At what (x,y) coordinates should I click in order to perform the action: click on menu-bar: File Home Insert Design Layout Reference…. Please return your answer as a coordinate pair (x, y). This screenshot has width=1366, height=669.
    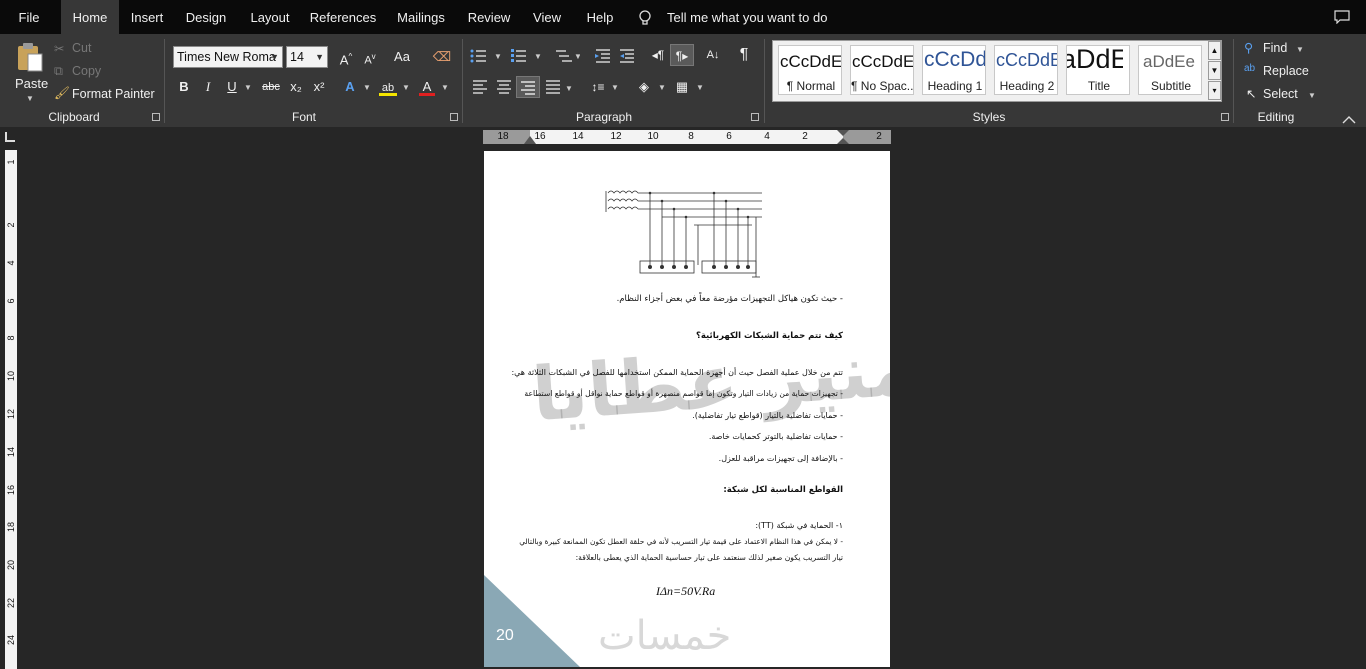
    Looking at the image, I should click on (683, 17).